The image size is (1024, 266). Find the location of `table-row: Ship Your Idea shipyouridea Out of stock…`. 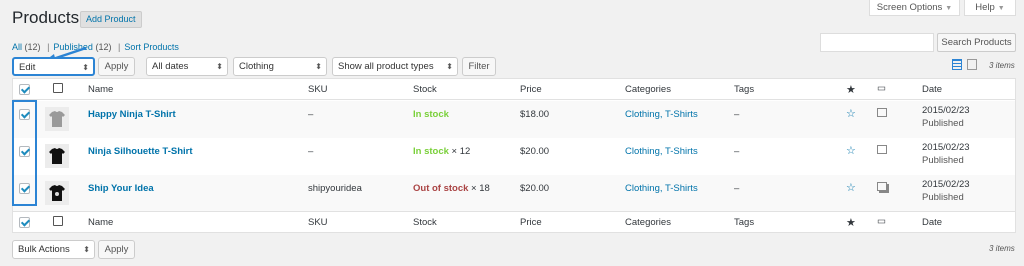

table-row: Ship Your Idea shipyouridea Out of stock… is located at coordinates (514, 193).